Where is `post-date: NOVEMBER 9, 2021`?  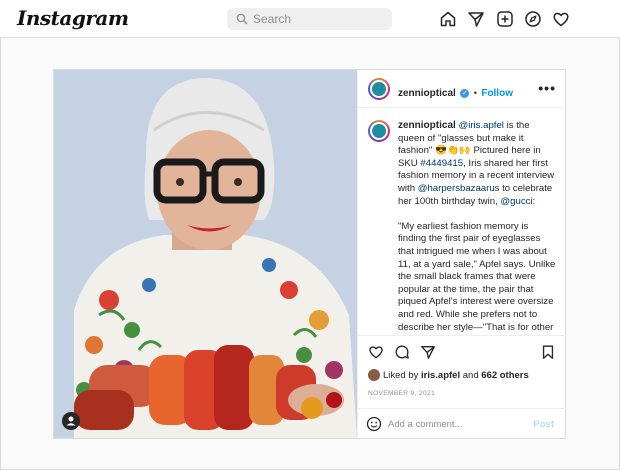 post-date: NOVEMBER 9, 2021 is located at coordinates (402, 393).